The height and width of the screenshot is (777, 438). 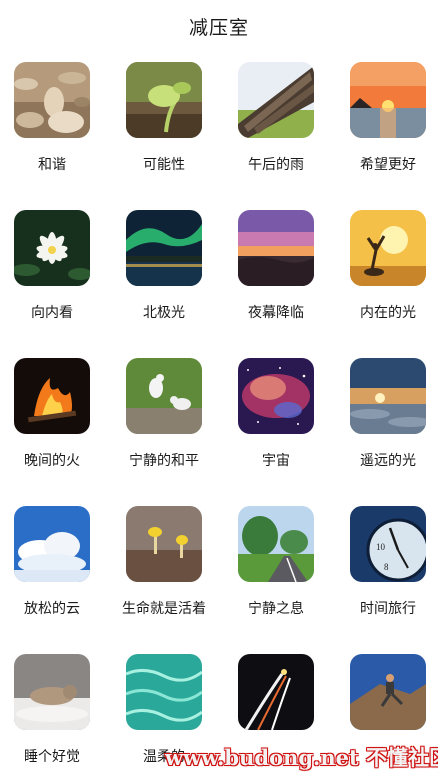 What do you see at coordinates (52, 165) in the screenshot?
I see `scene-label: 和谐` at bounding box center [52, 165].